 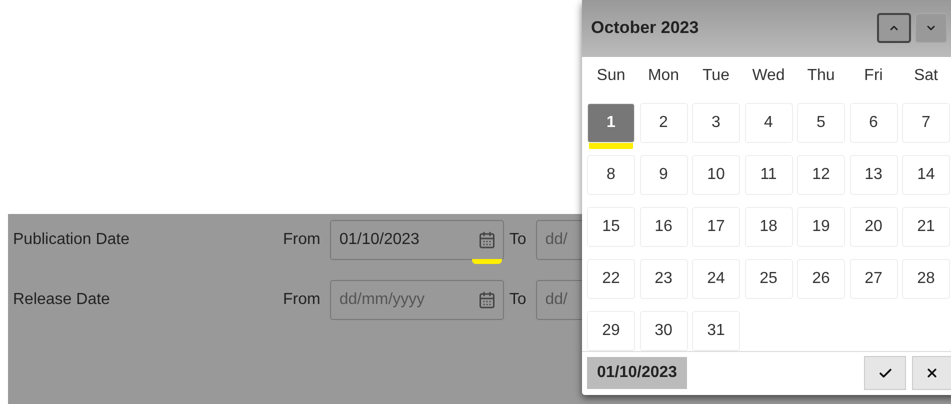 I want to click on month-title: October 2023, so click(x=645, y=28).